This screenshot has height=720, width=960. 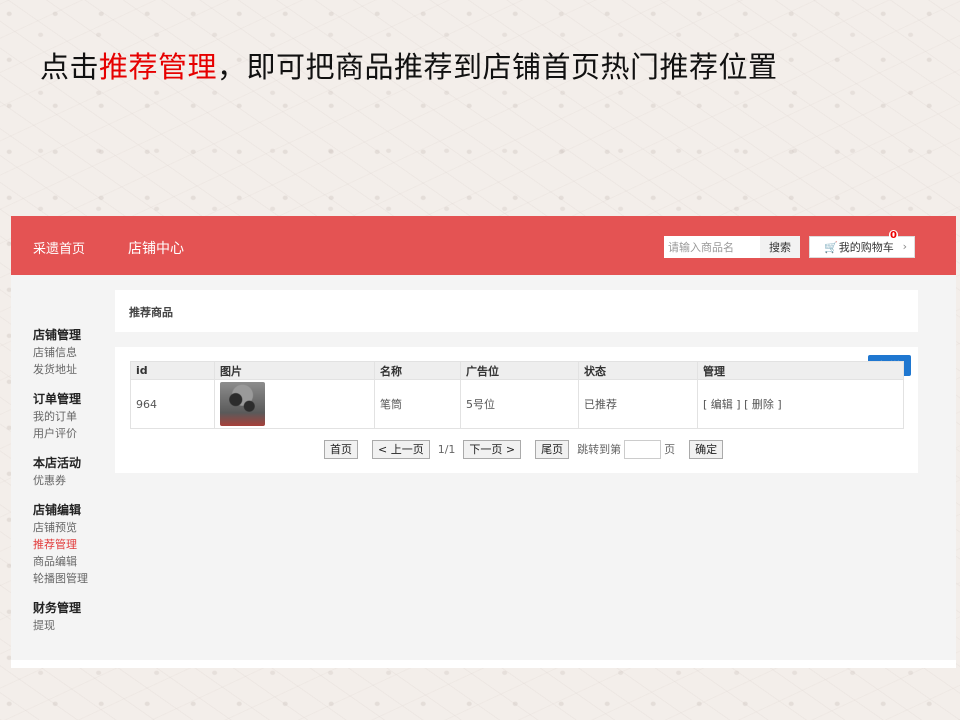 I want to click on sidebar-item: 优惠券, so click(x=73, y=480).